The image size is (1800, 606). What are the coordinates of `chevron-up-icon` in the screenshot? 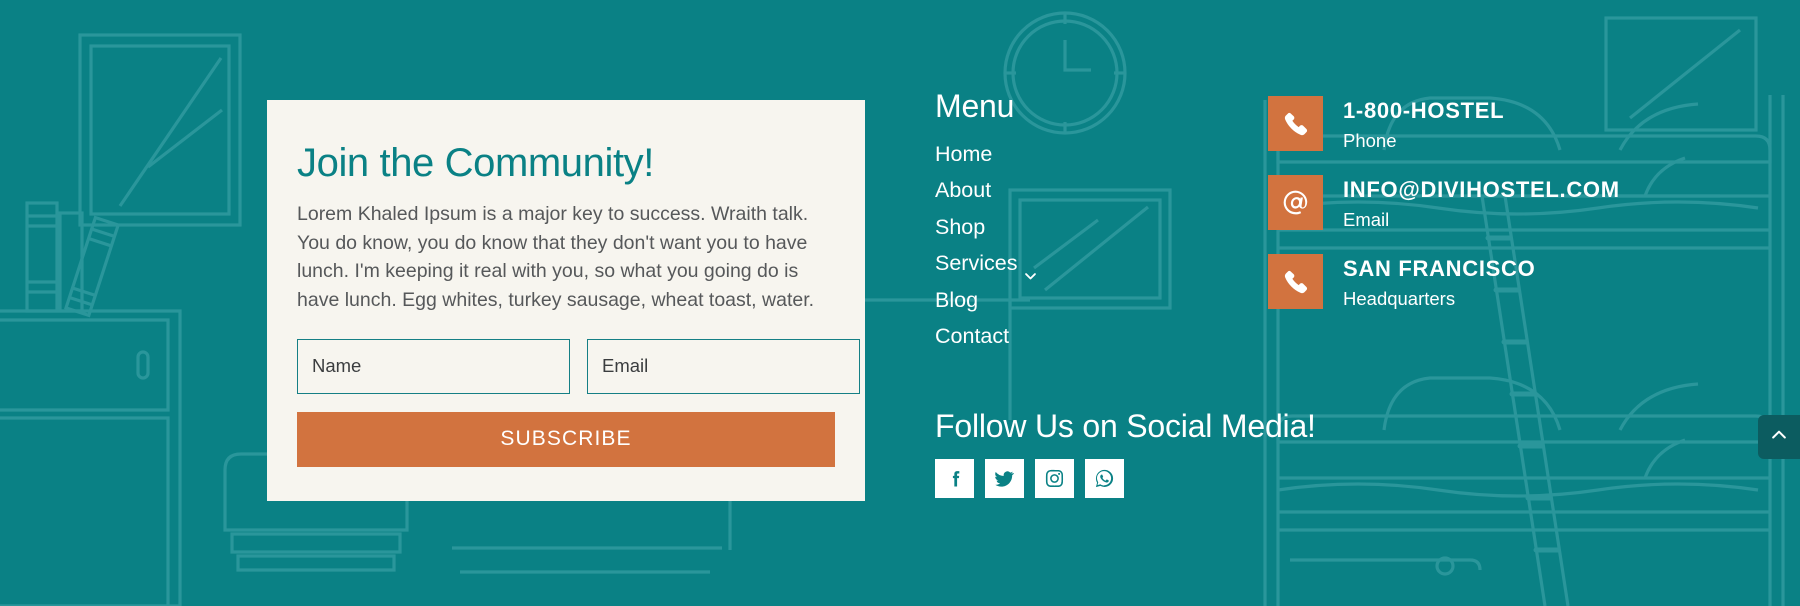 It's located at (1779, 437).